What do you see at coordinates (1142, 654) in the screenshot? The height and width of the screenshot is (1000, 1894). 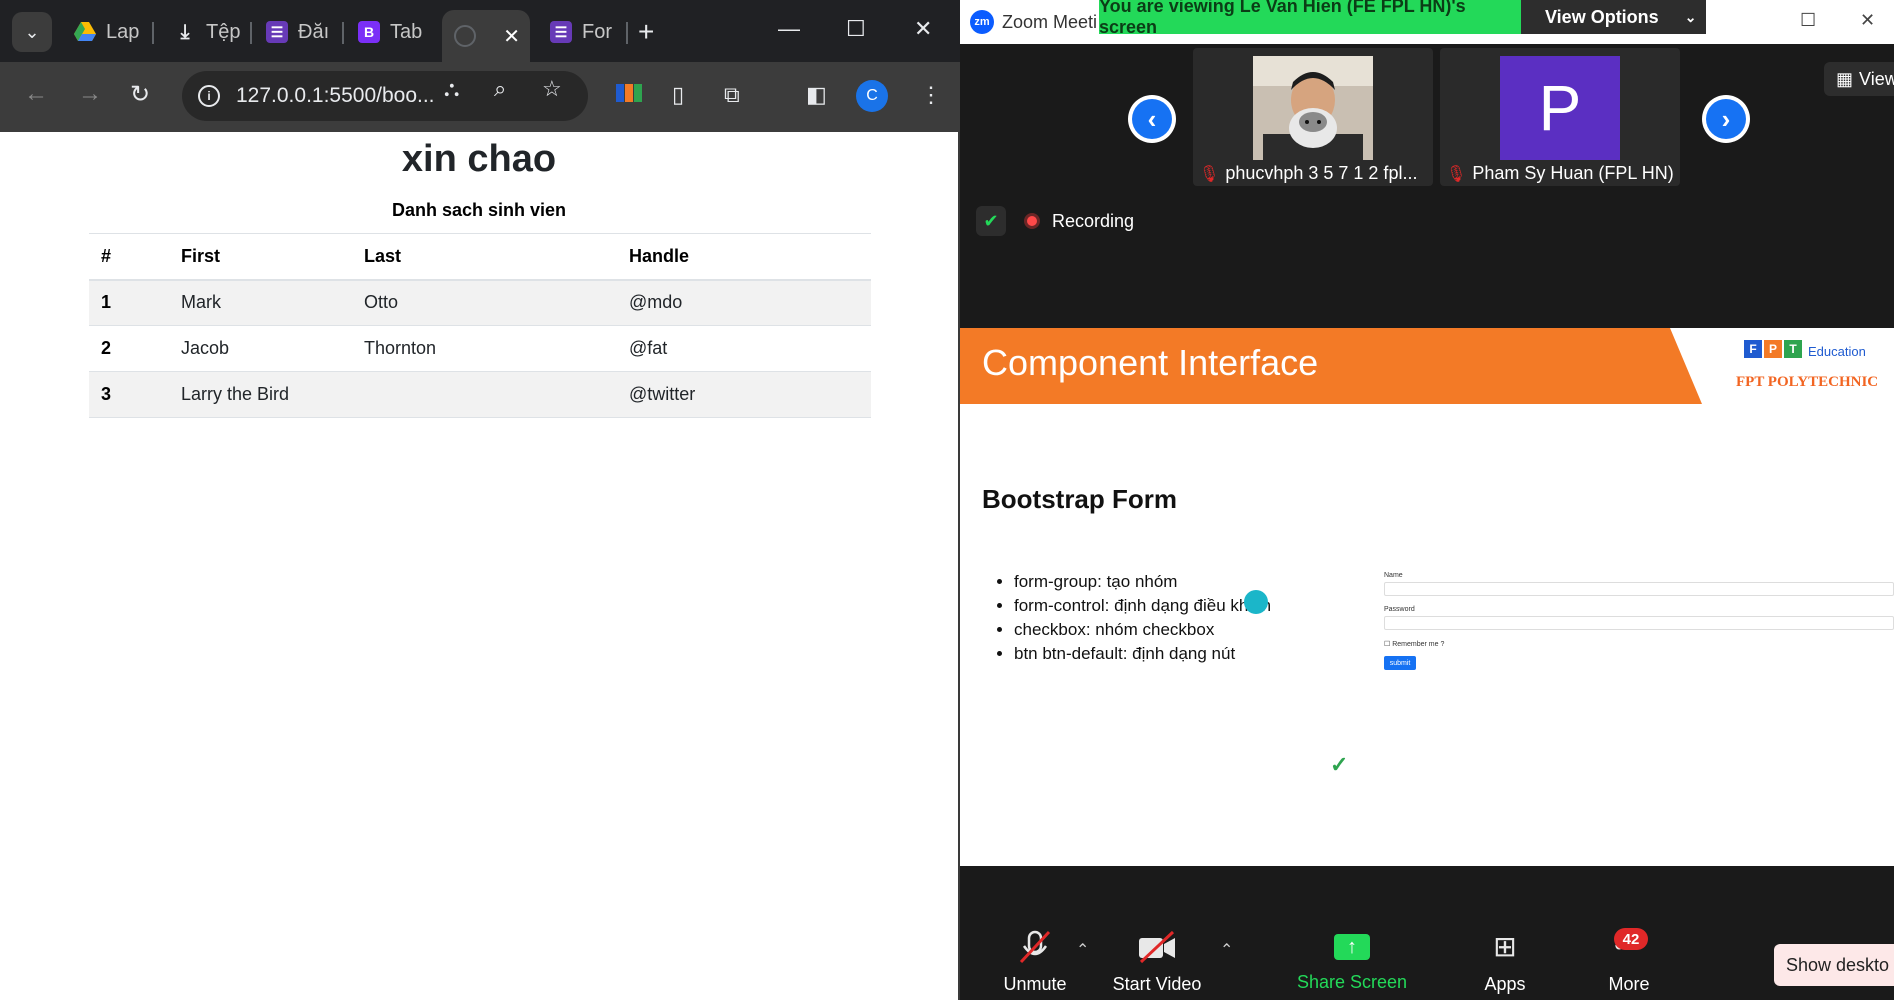 I see `bullet-item: btn btn-default: định dạng nút` at bounding box center [1142, 654].